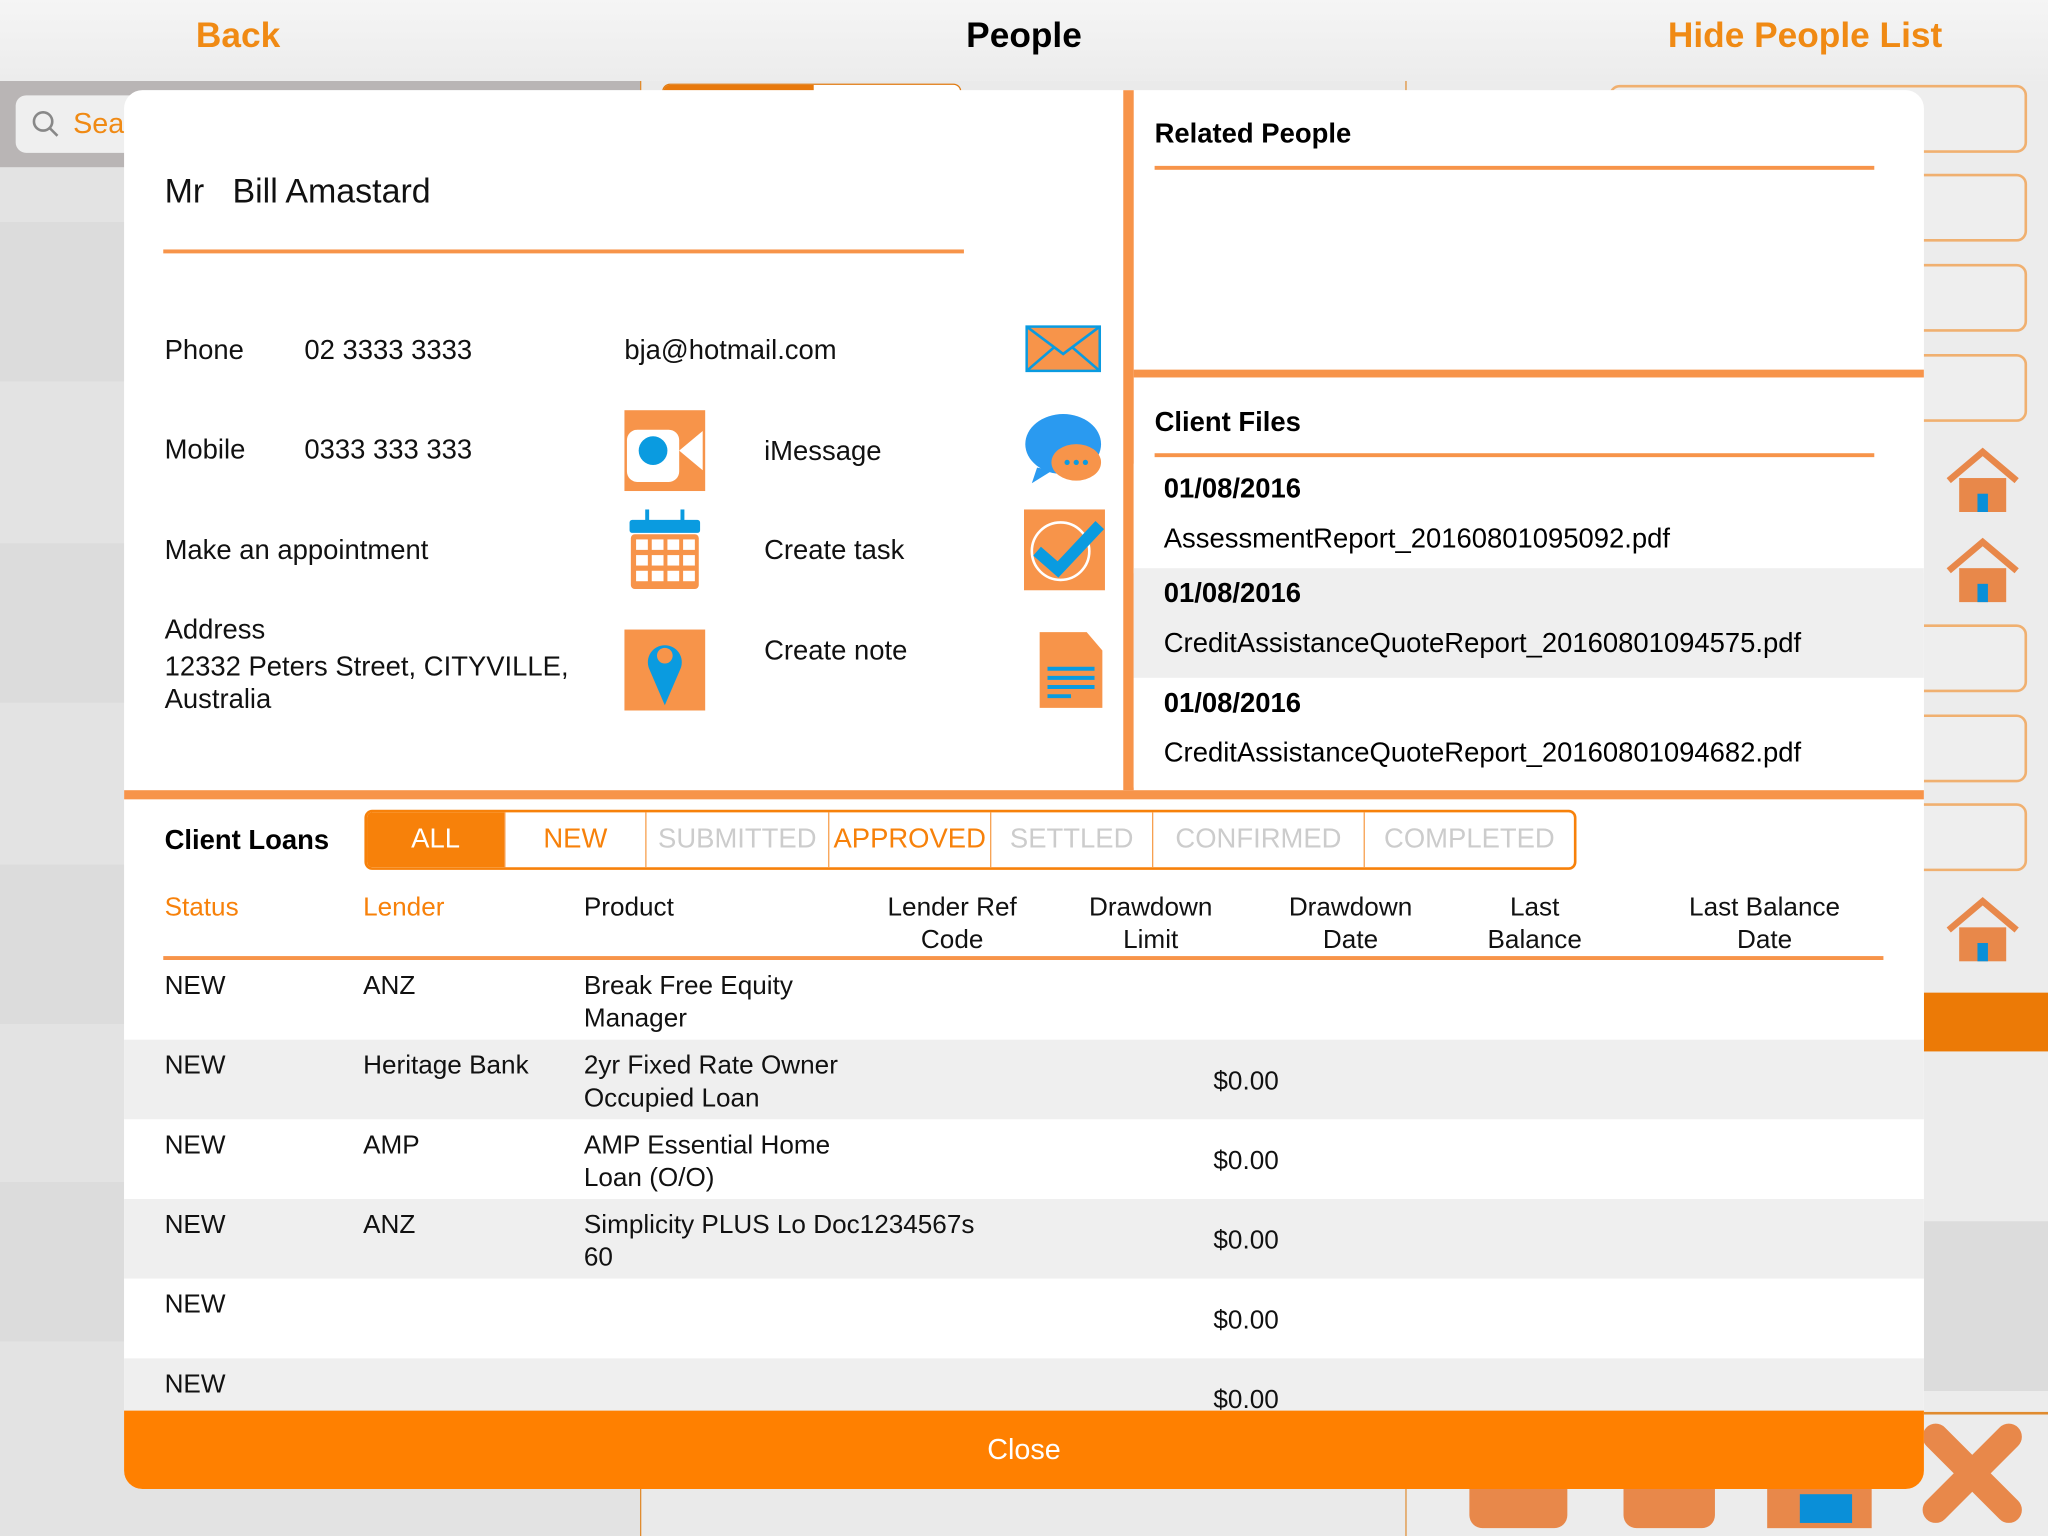 The width and height of the screenshot is (2048, 1536). Describe the element at coordinates (688, 1002) in the screenshot. I see `loan-product: Break Free Equity Manager` at that location.